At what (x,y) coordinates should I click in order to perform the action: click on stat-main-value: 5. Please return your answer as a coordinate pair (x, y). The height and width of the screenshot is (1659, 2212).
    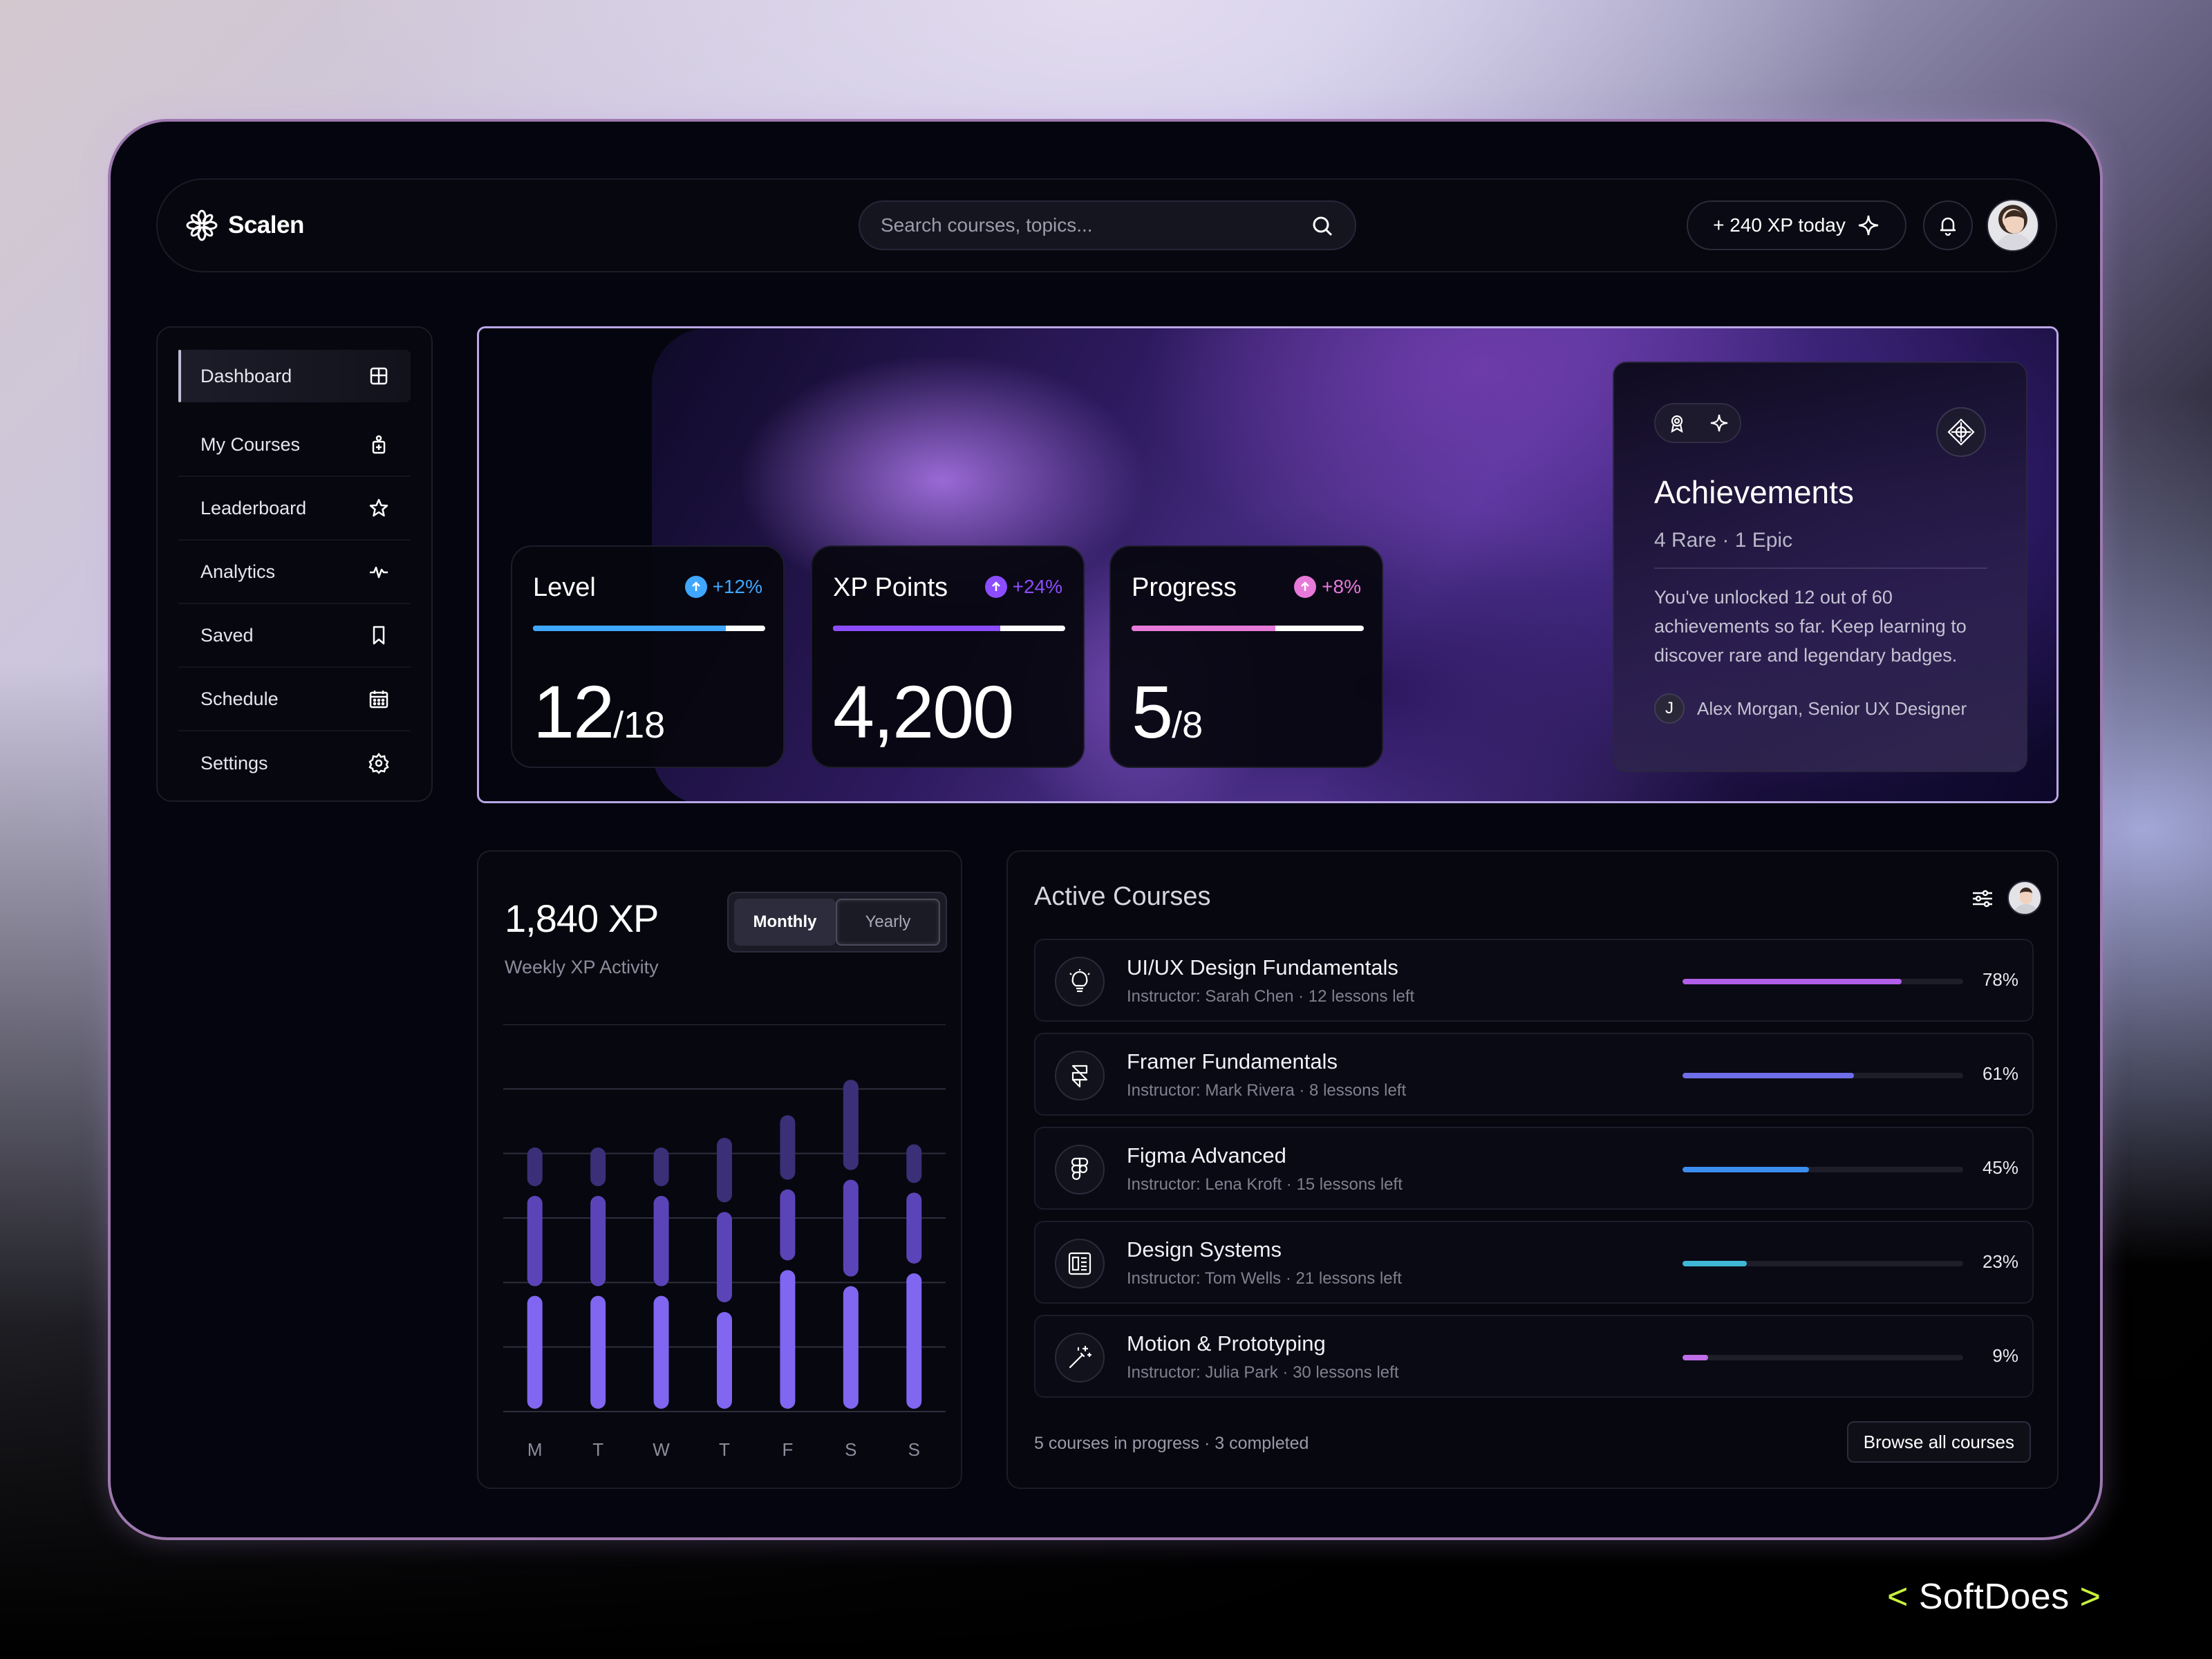
    Looking at the image, I should click on (1152, 711).